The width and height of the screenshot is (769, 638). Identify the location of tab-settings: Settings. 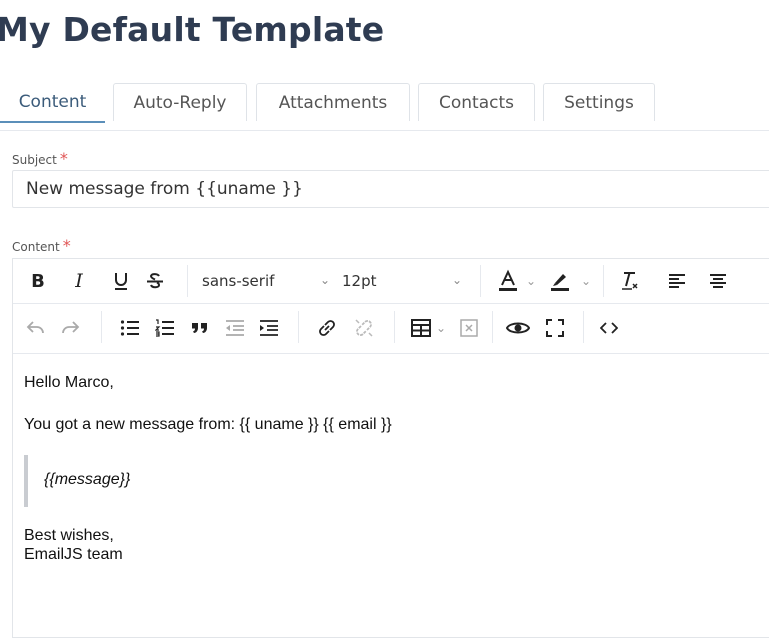
(599, 102).